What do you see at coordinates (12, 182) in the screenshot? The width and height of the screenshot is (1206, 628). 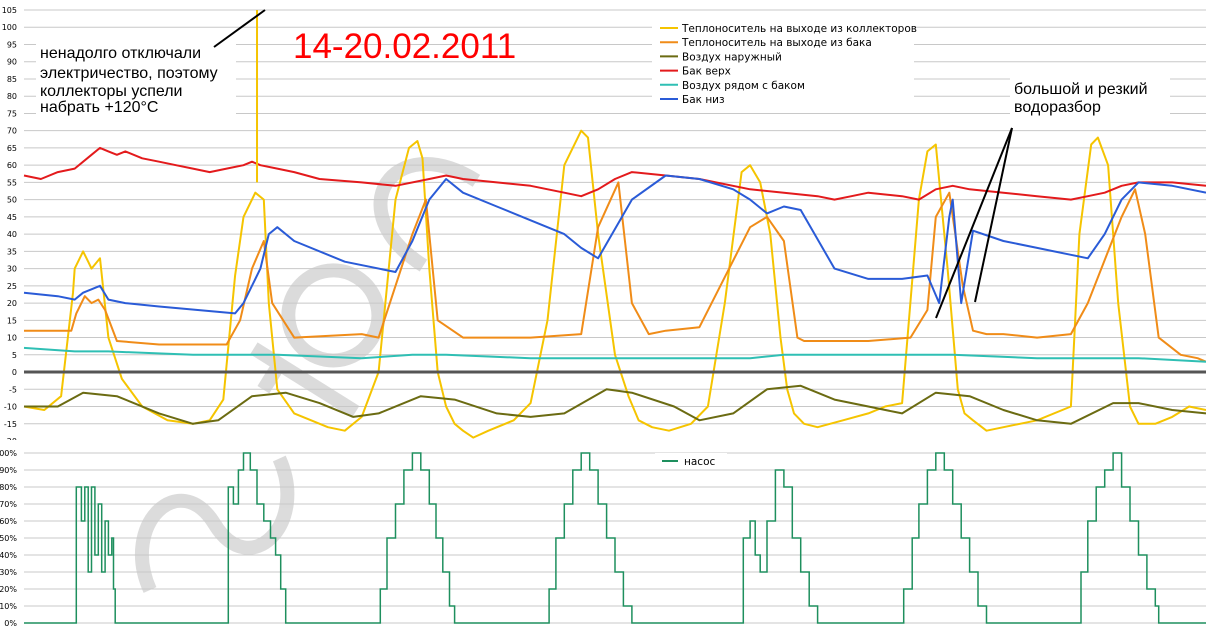 I see `top-y-tick-label: 55` at bounding box center [12, 182].